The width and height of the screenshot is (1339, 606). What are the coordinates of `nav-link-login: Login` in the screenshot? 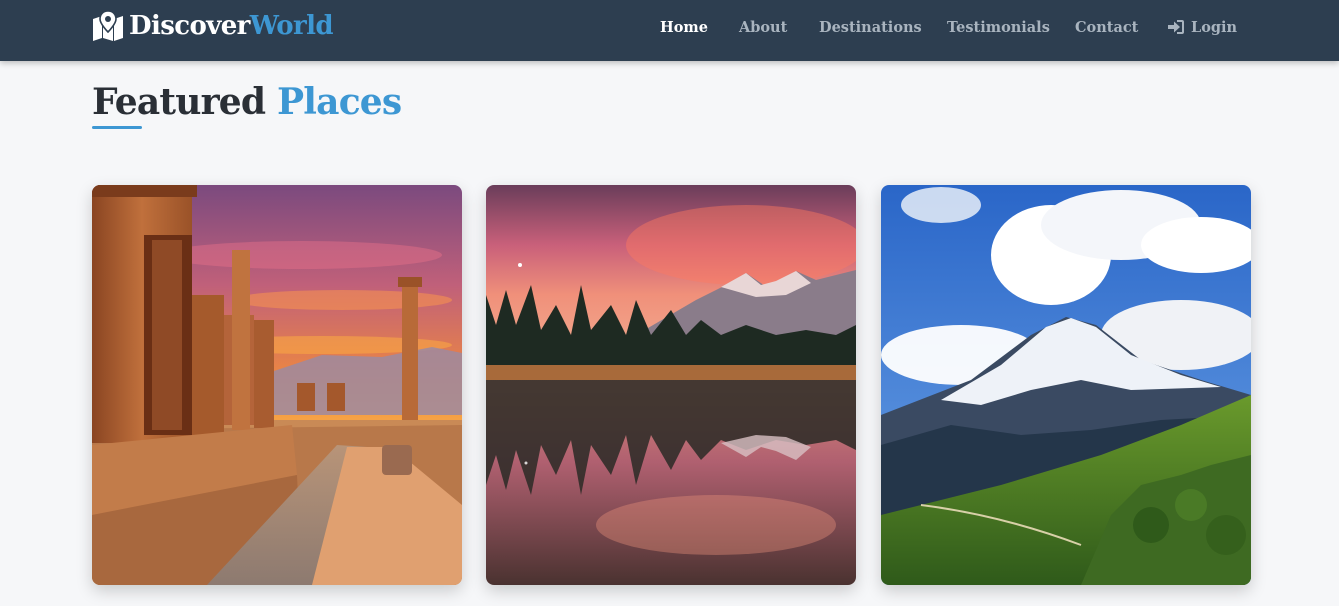 It's located at (1202, 27).